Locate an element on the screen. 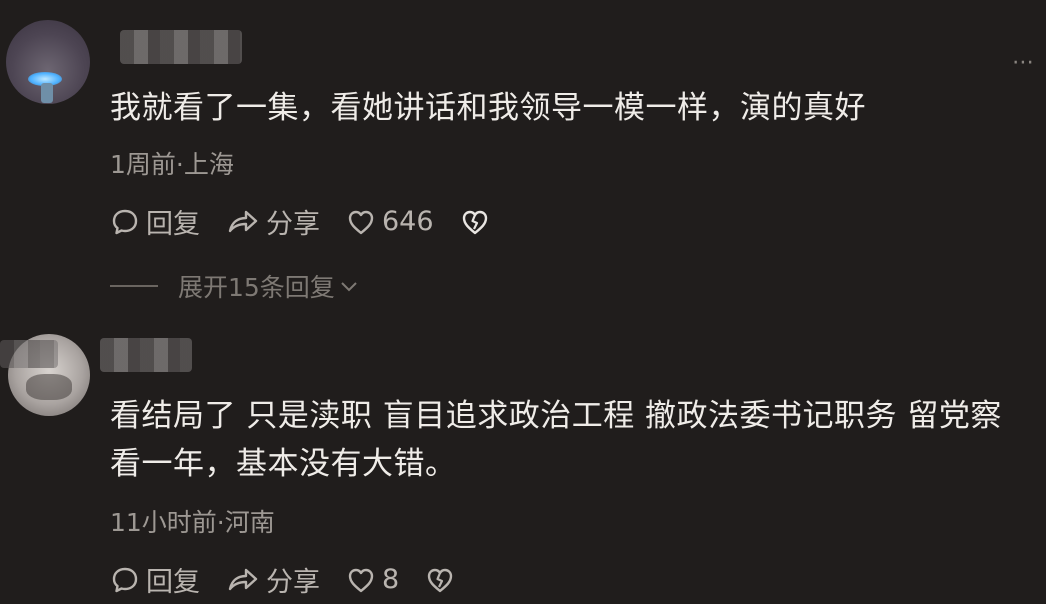 The height and width of the screenshot is (604, 1046). comment-meta: 11小时前·河南 is located at coordinates (192, 522).